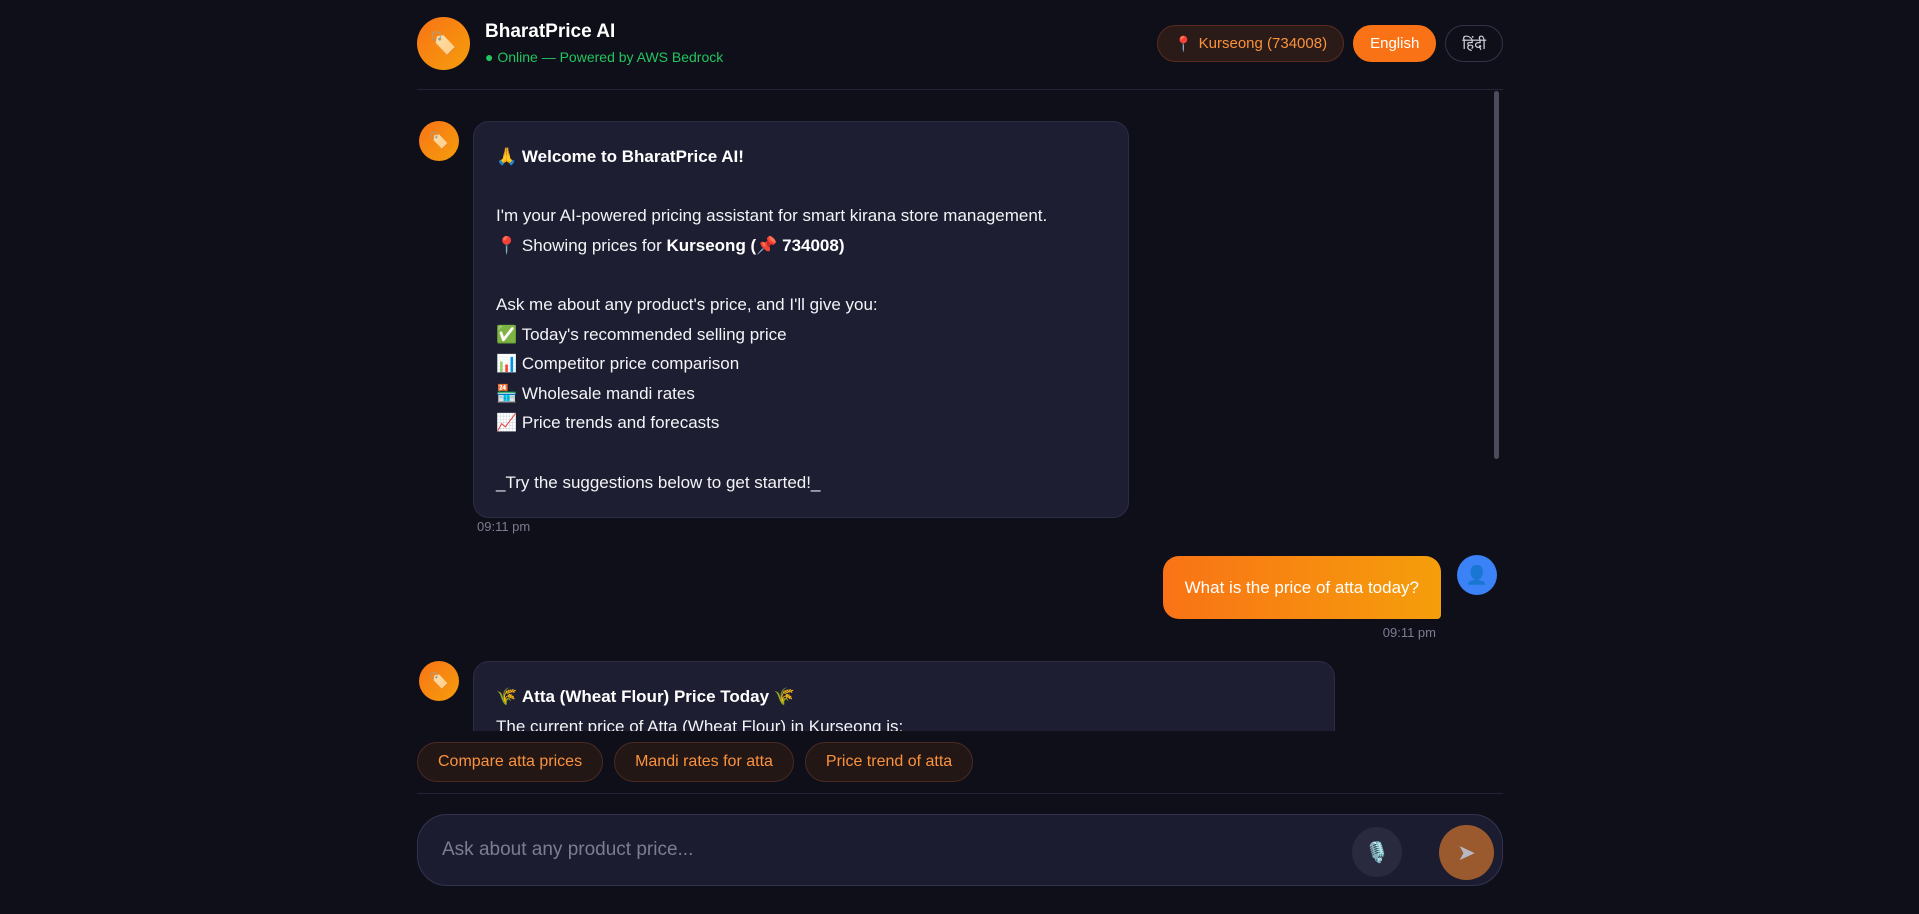  Describe the element at coordinates (604, 57) in the screenshot. I see `online-status: ● Online — Powered by AWS Bedrock` at that location.